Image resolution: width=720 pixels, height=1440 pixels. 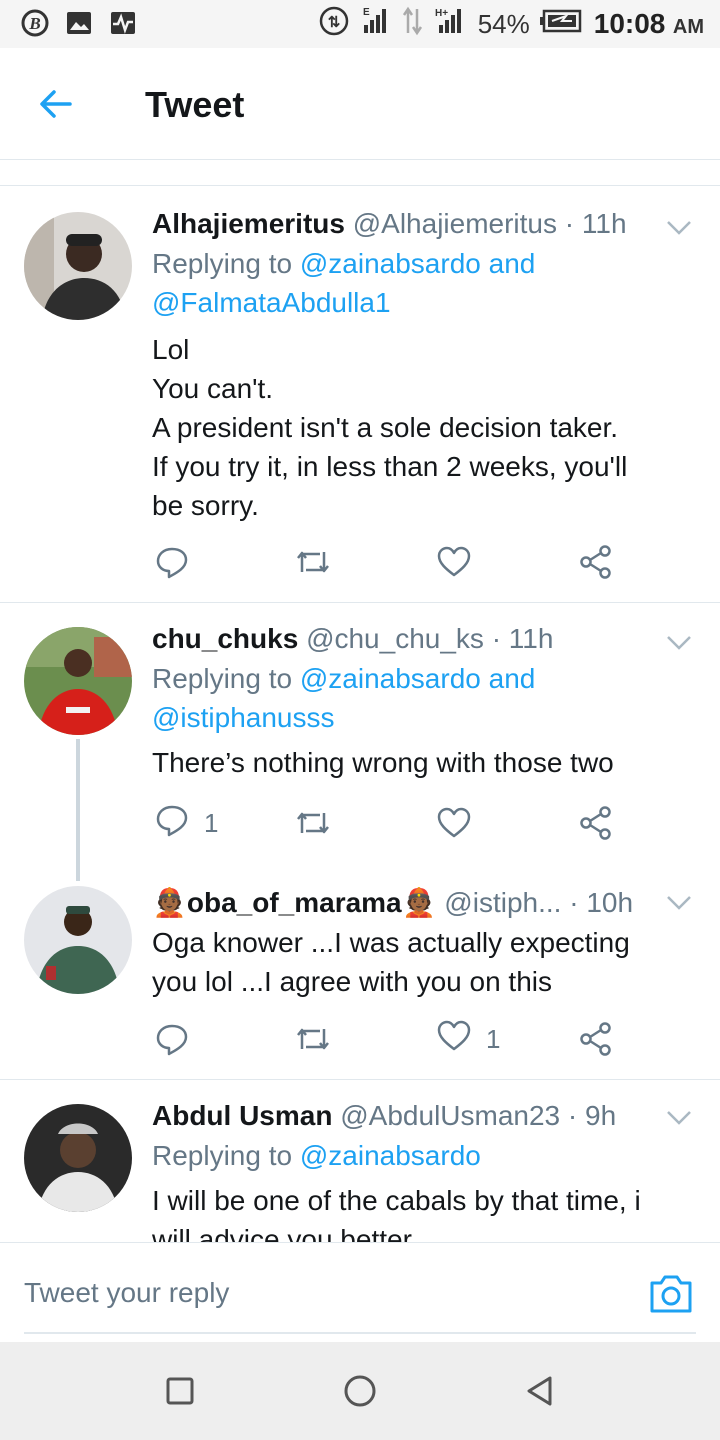 What do you see at coordinates (248, 223) in the screenshot?
I see `display-name: Alhajiemeritus` at bounding box center [248, 223].